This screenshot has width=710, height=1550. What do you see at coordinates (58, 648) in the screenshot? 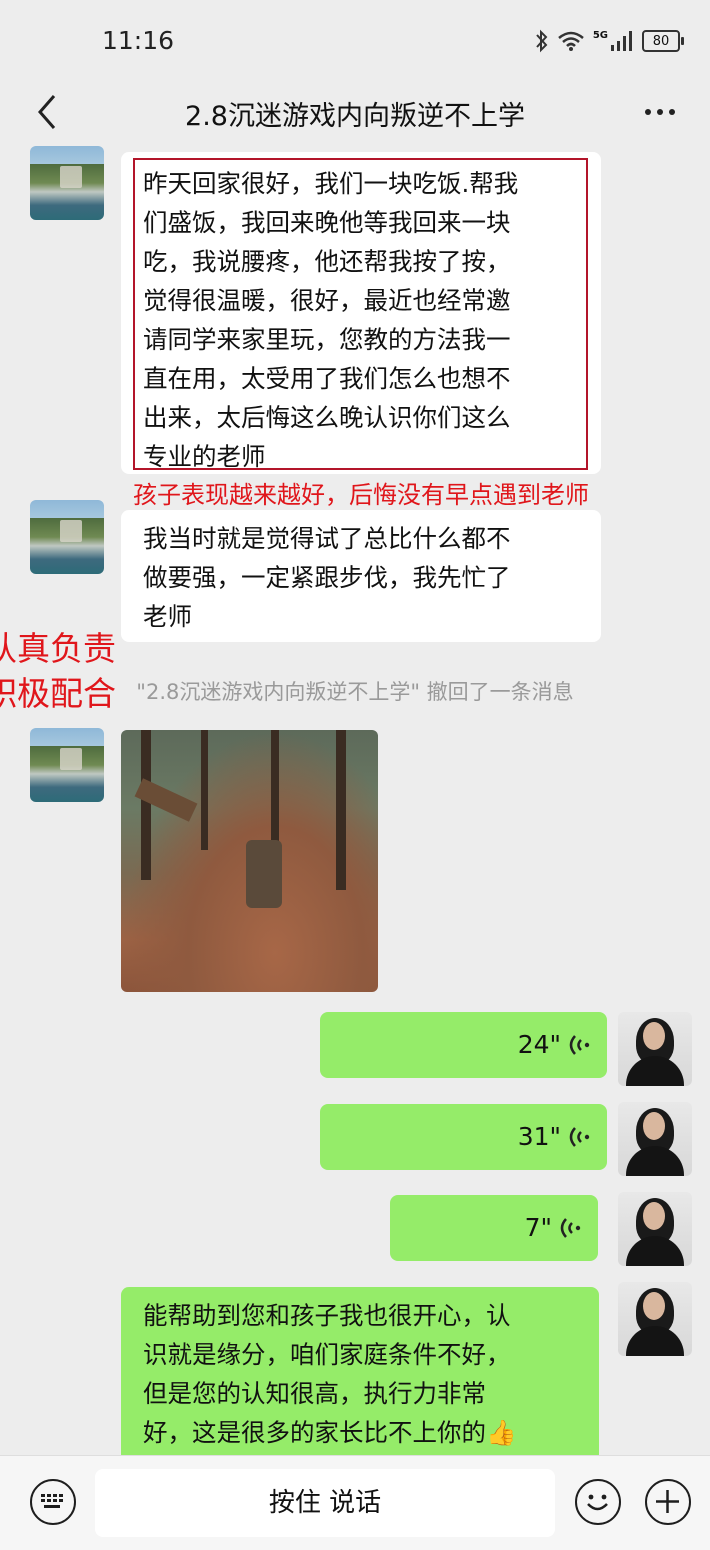
I see `annotation-side-line: 认真负责` at bounding box center [58, 648].